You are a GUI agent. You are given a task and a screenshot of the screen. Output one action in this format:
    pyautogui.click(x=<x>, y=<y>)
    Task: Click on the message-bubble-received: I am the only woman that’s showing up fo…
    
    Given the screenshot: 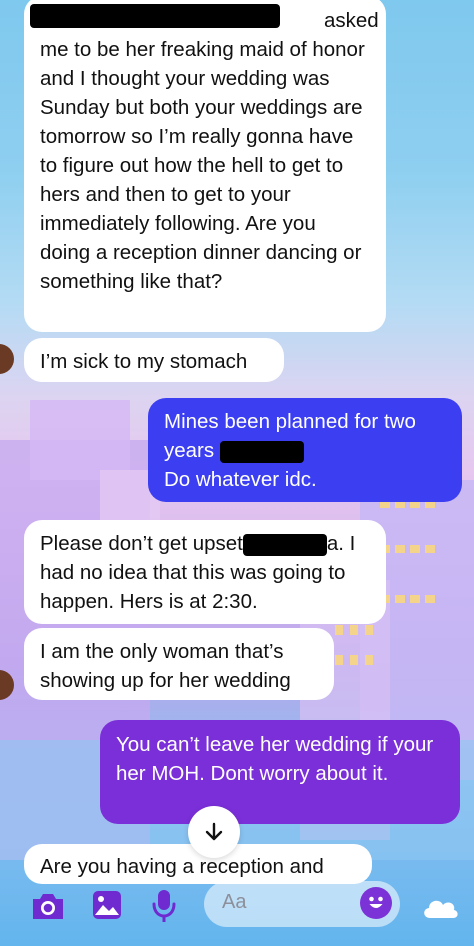 What is the action you would take?
    pyautogui.click(x=179, y=664)
    